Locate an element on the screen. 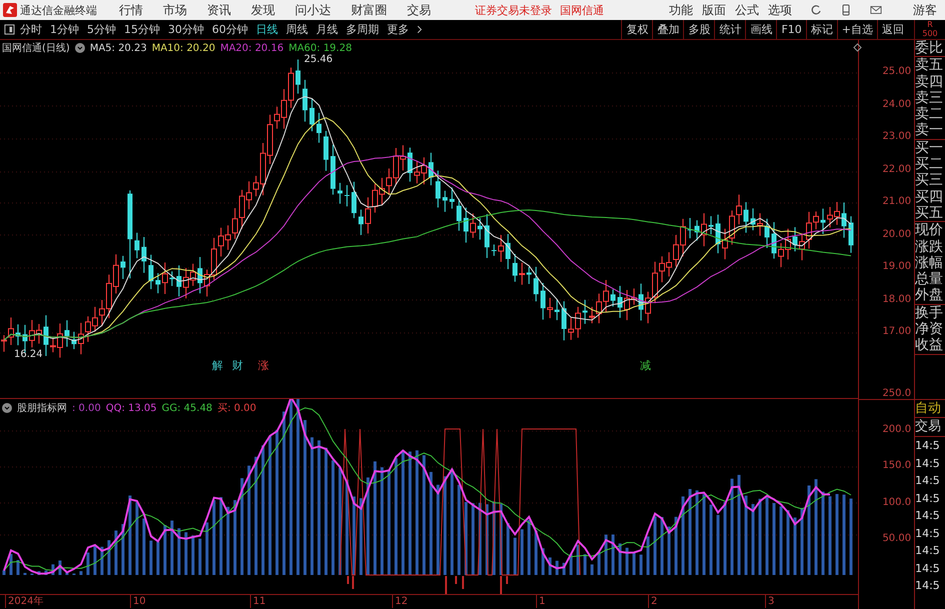  stock-link: 国网信通 is located at coordinates (582, 10).